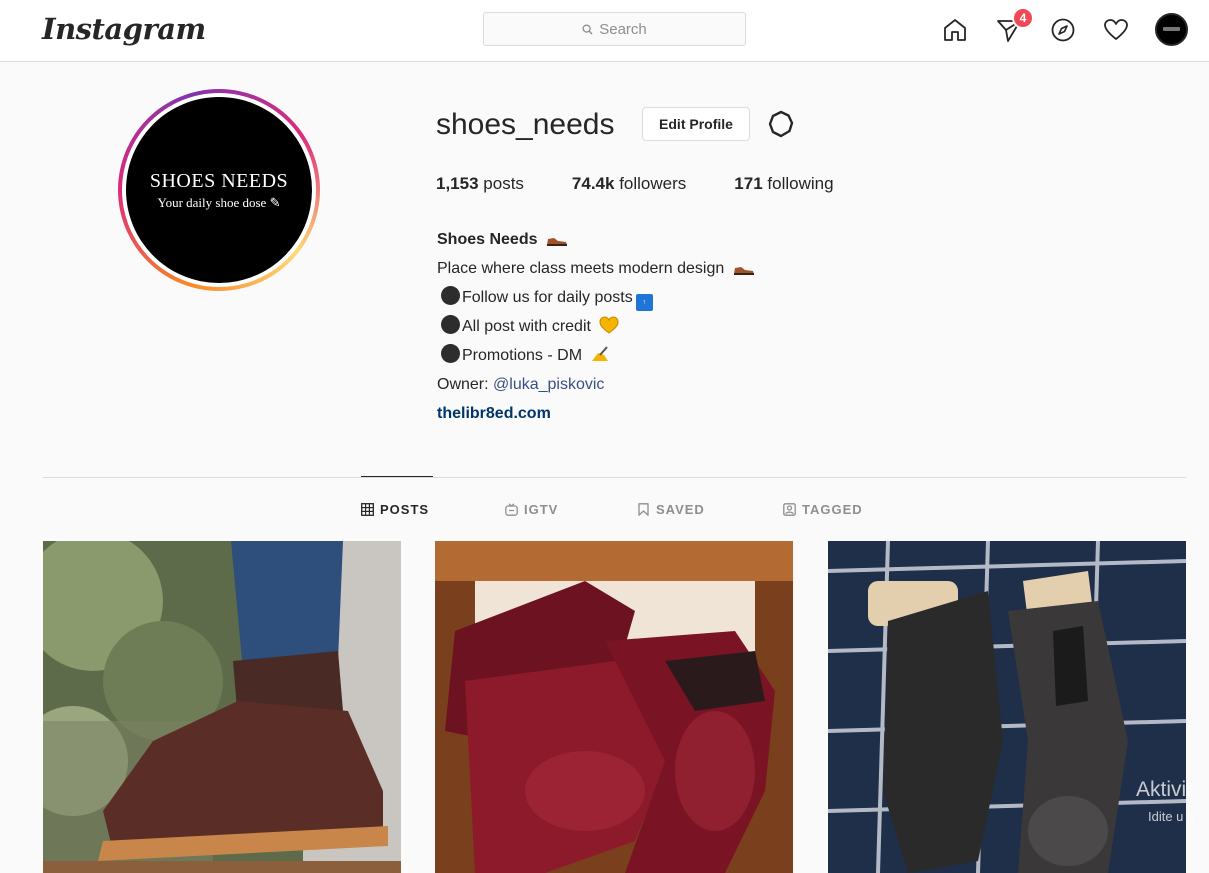 The image size is (1209, 873). I want to click on tab-tagged: TAGGED, so click(823, 509).